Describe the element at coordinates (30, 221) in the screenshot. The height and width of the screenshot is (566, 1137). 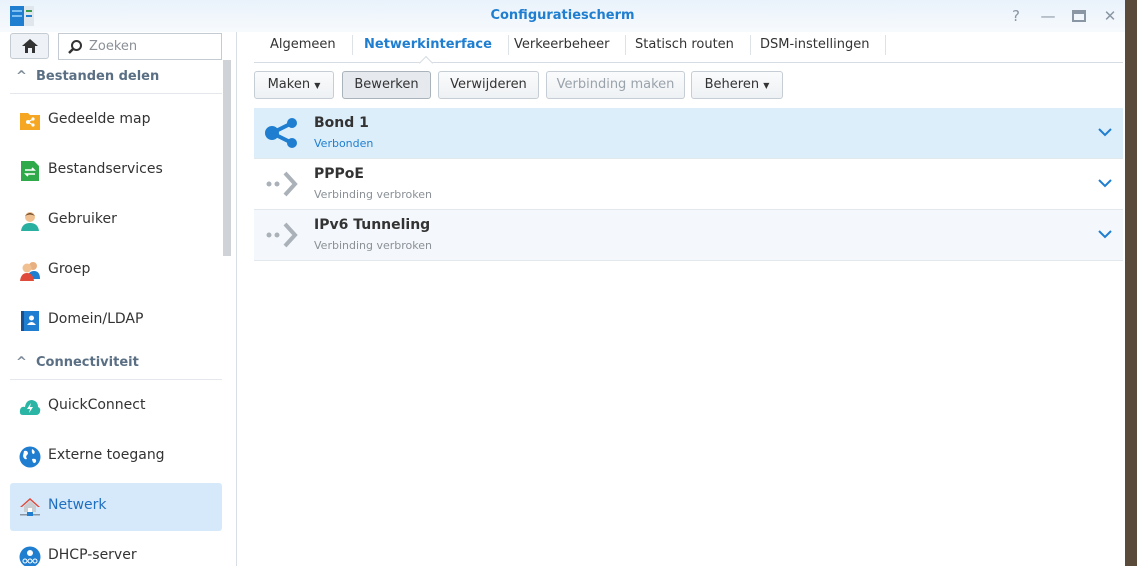
I see `user-icon` at that location.